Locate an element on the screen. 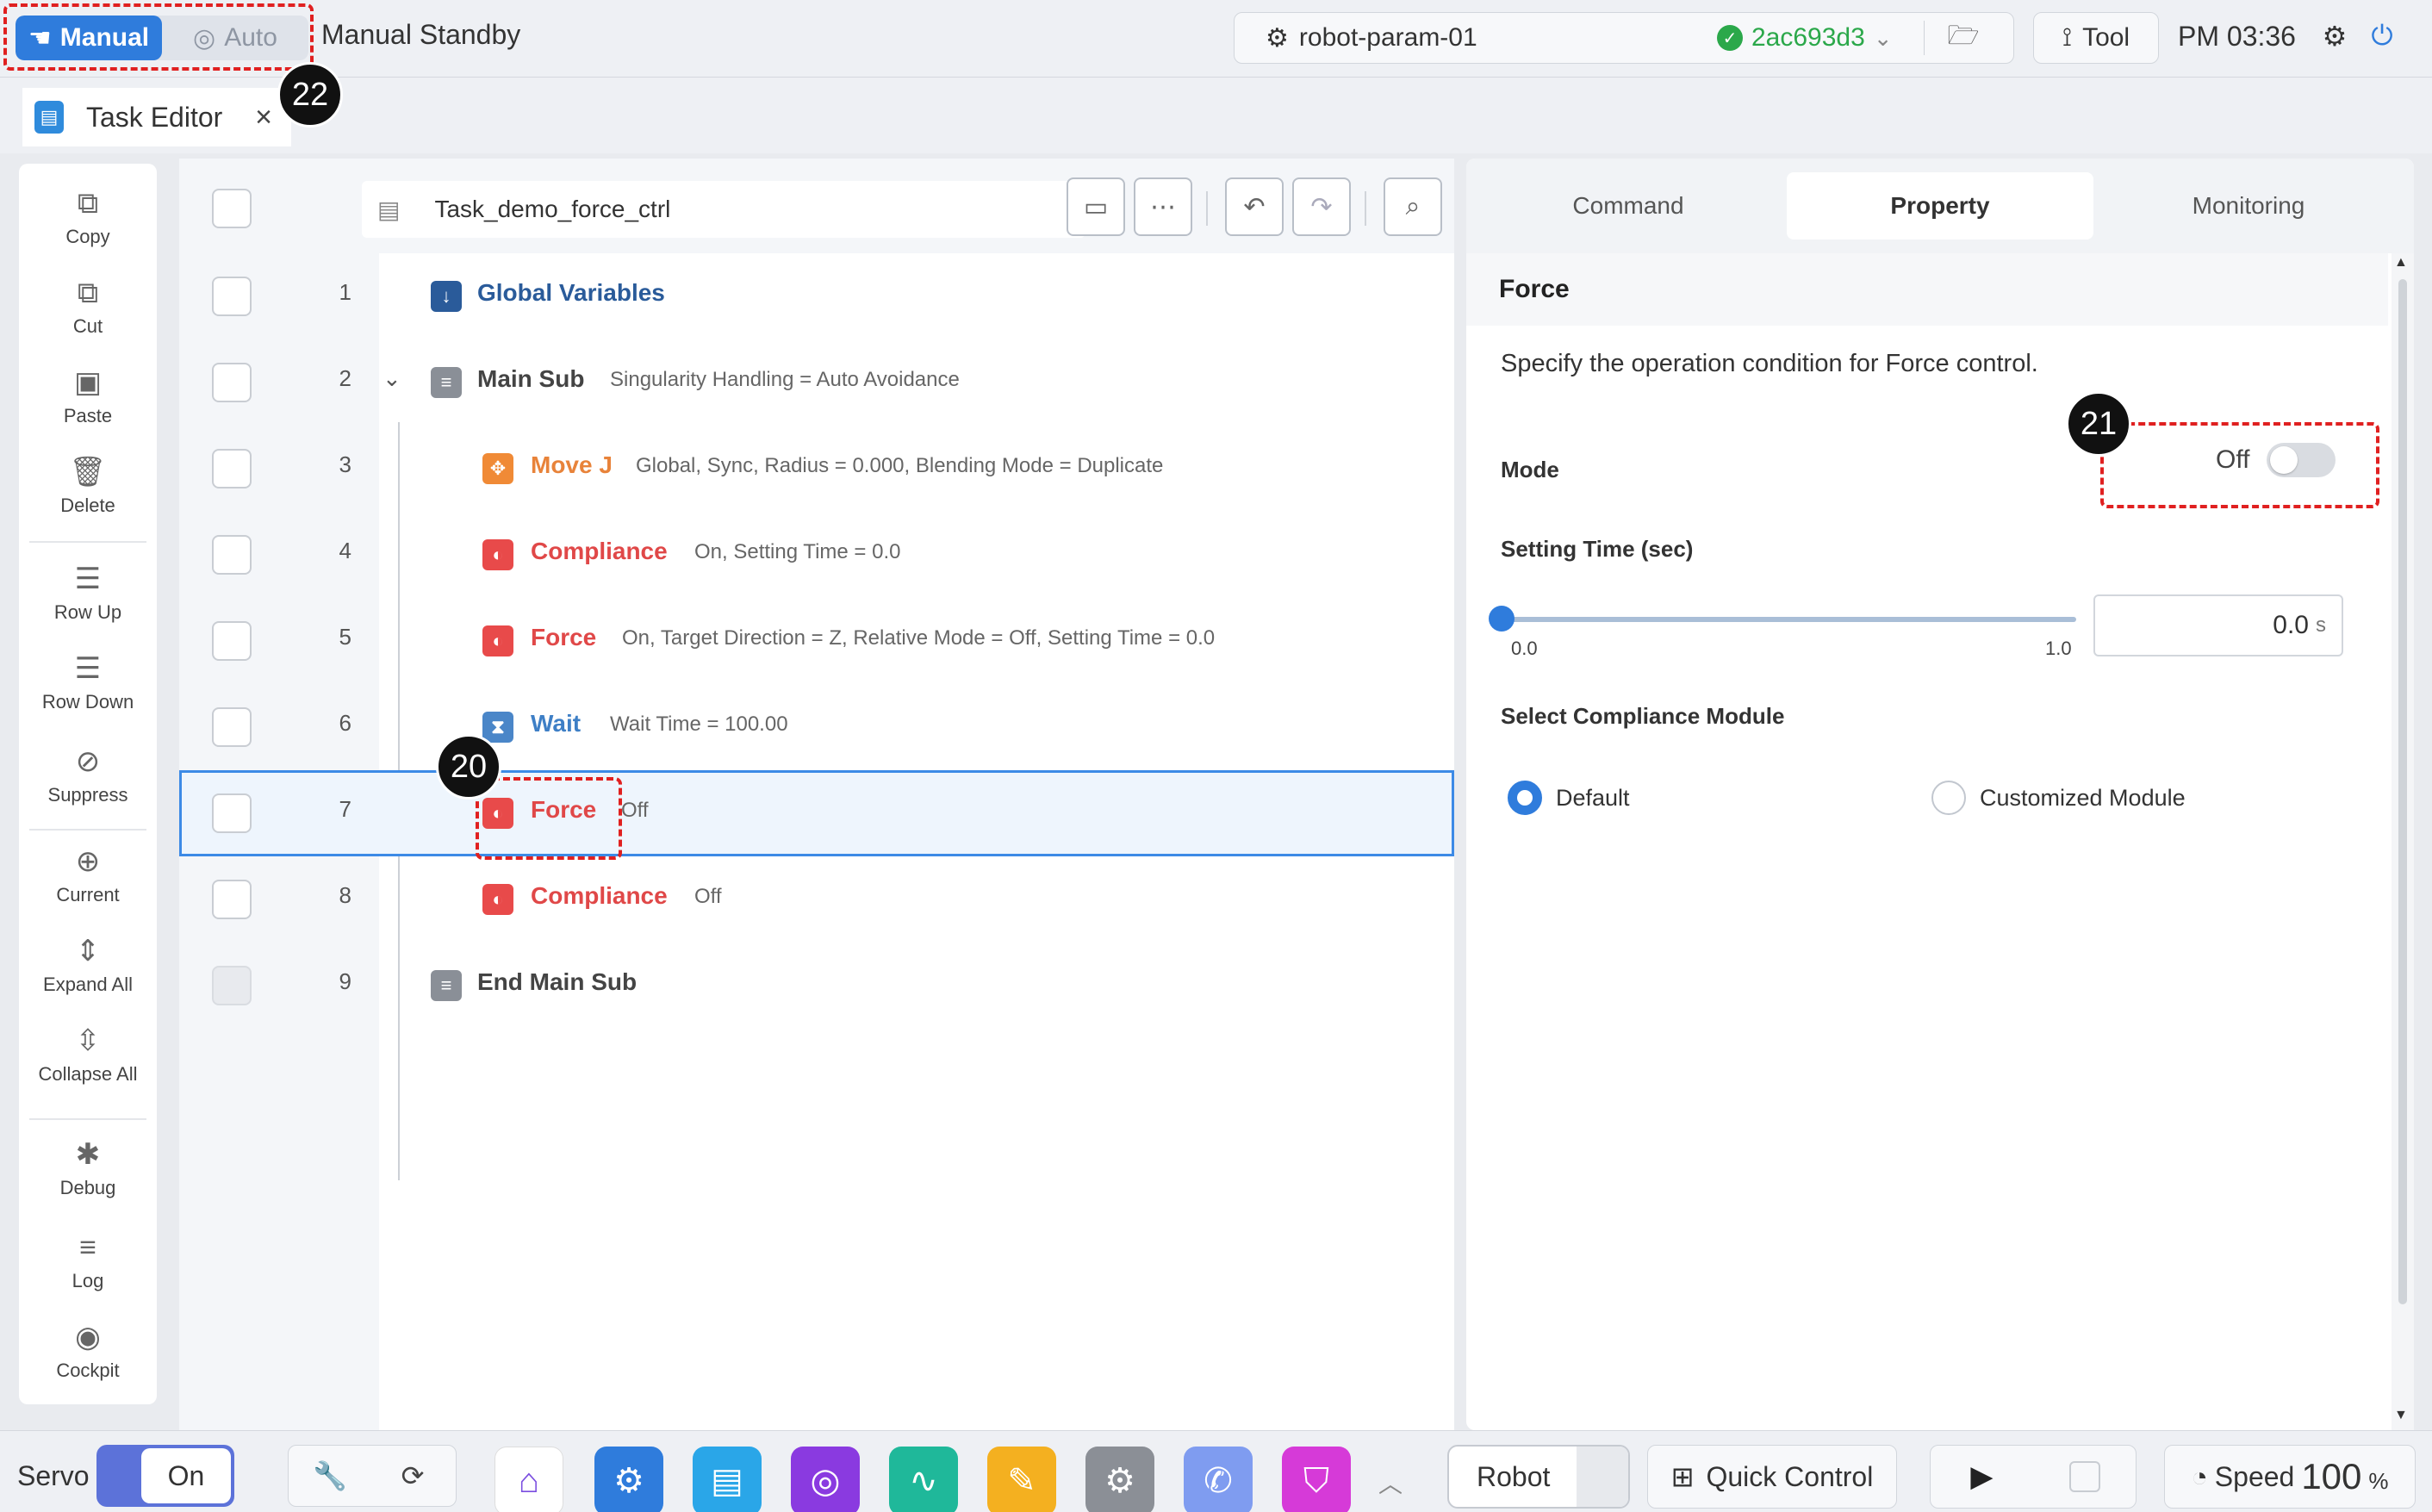  setting-time-label: Setting Time (sec) is located at coordinates (1597, 549).